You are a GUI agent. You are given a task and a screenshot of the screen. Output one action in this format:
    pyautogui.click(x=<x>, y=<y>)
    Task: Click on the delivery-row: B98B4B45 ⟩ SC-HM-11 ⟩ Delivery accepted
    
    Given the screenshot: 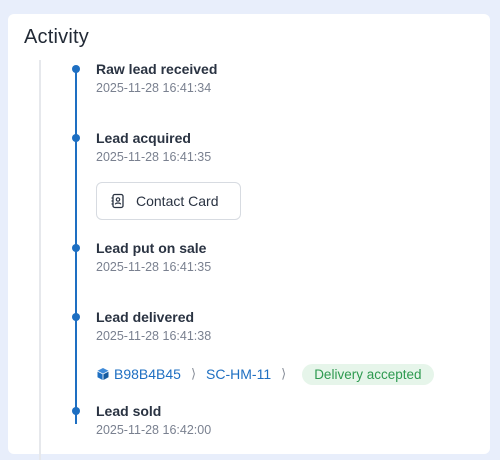 What is the action you would take?
    pyautogui.click(x=265, y=374)
    